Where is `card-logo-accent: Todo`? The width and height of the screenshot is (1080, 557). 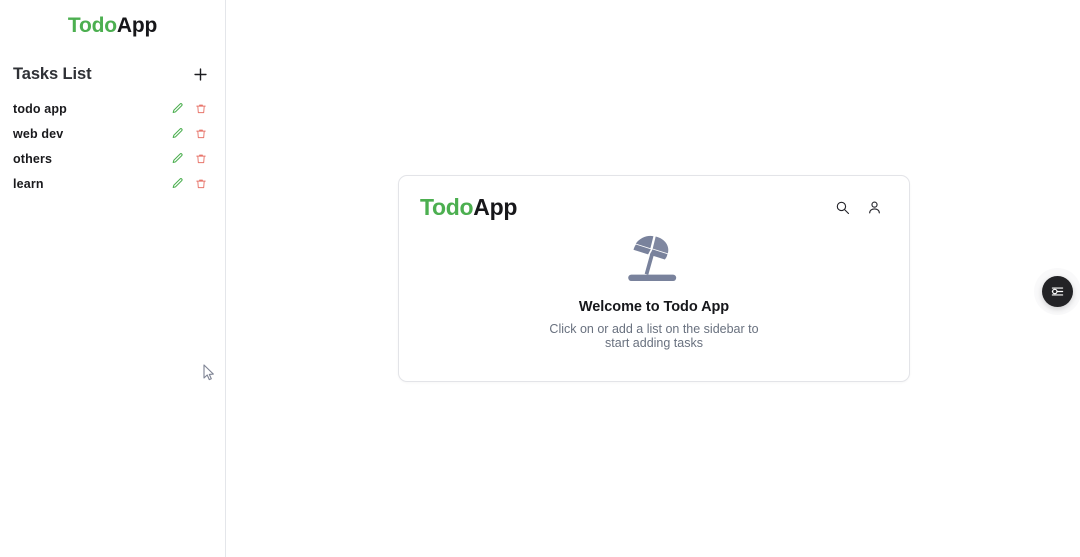
card-logo-accent: Todo is located at coordinates (447, 206).